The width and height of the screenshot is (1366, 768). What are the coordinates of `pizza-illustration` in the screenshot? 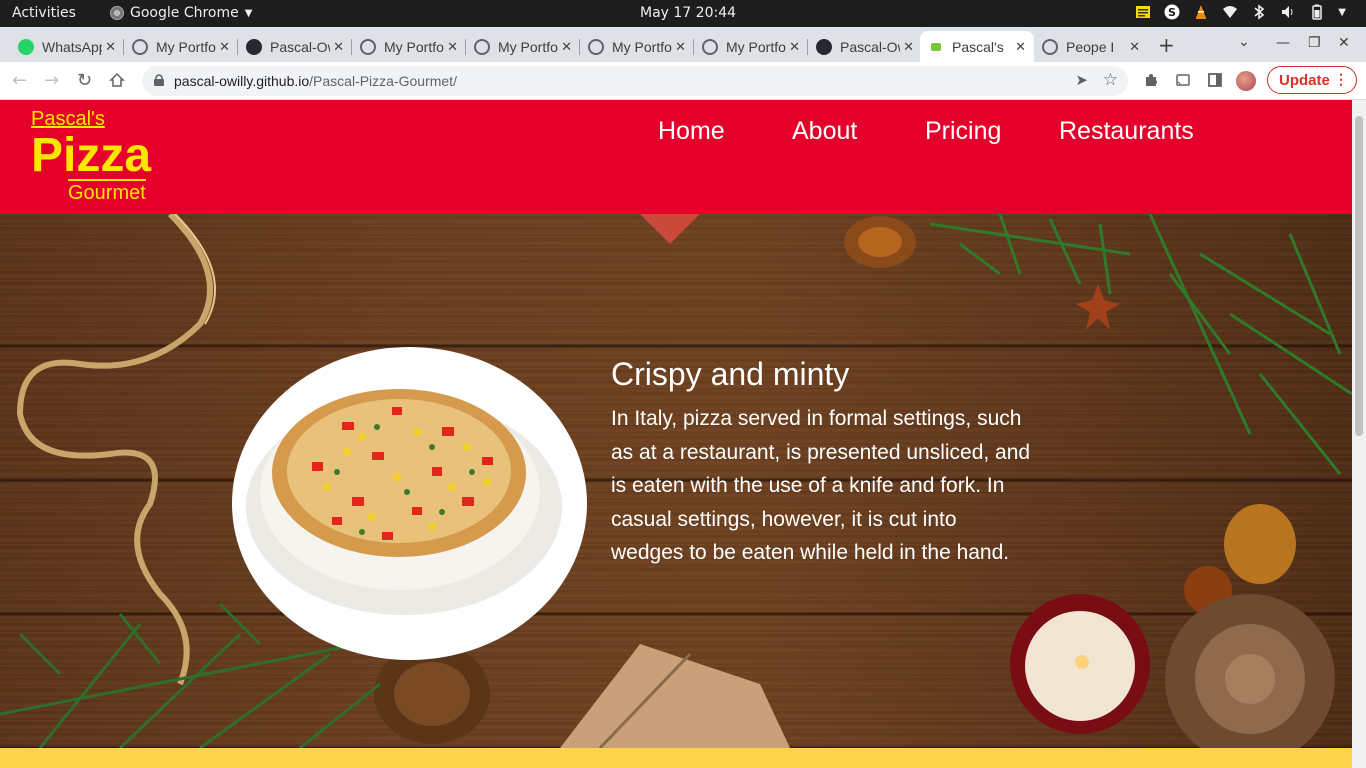 It's located at (404, 502).